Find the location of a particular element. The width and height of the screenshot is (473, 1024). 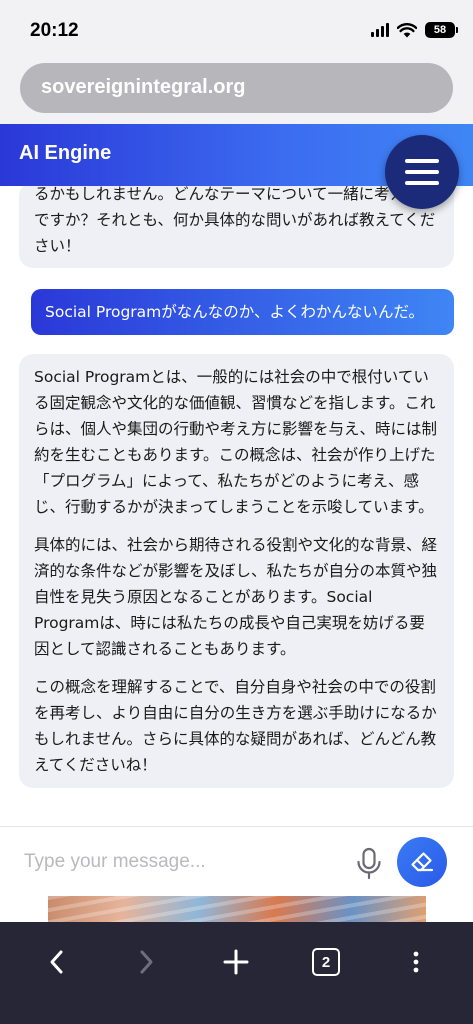

battery-icon: 58 is located at coordinates (441, 30).